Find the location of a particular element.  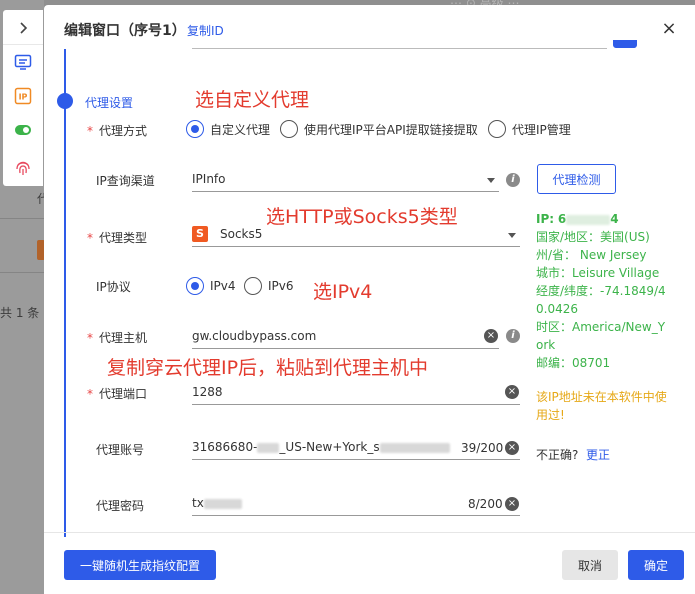

svg-text: IP is located at coordinates (23, 97).